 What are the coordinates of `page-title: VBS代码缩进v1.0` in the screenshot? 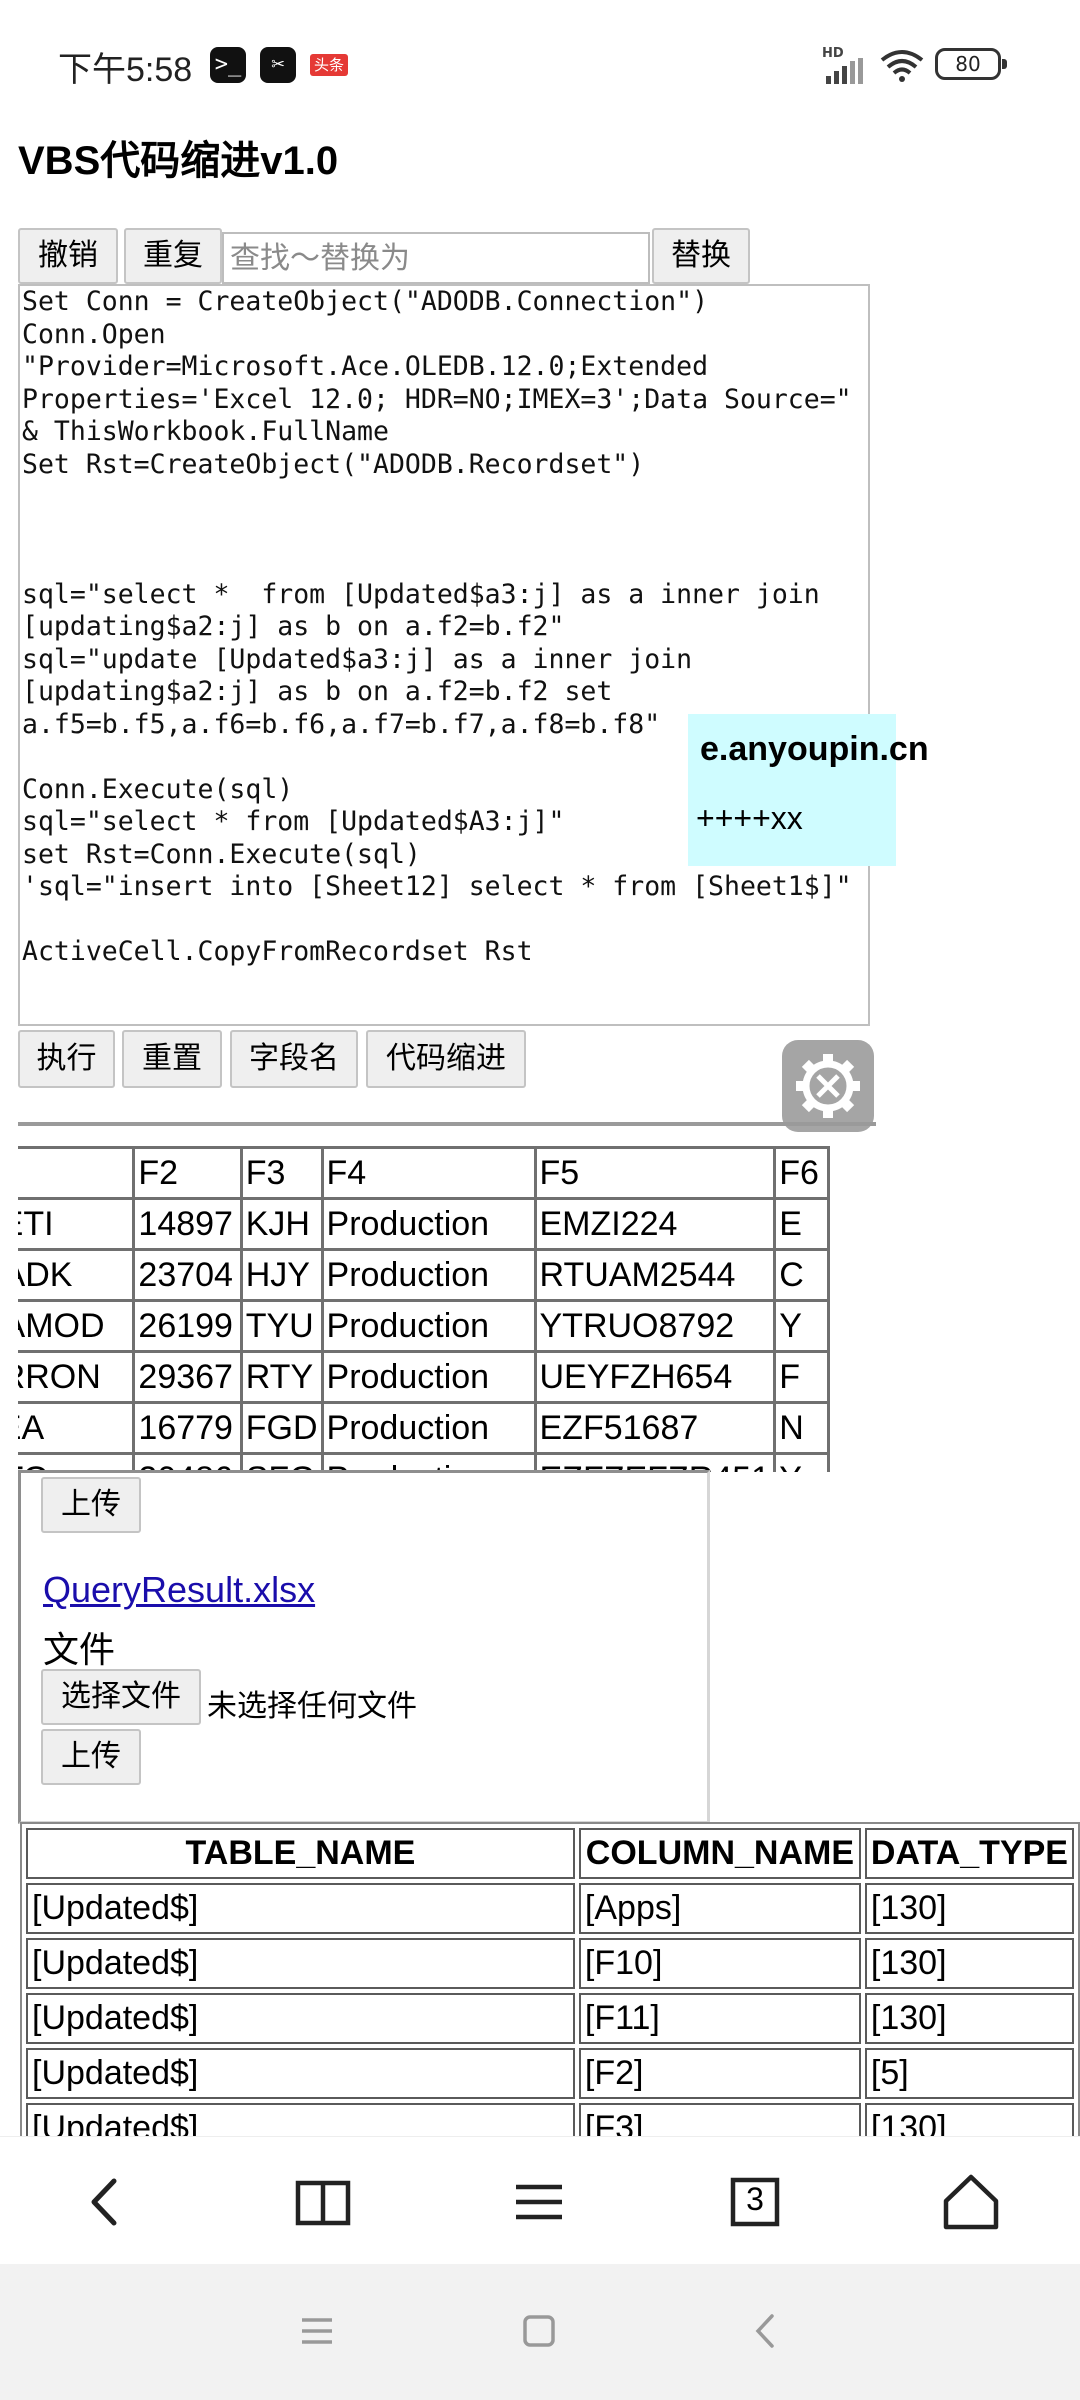 It's located at (178, 161).